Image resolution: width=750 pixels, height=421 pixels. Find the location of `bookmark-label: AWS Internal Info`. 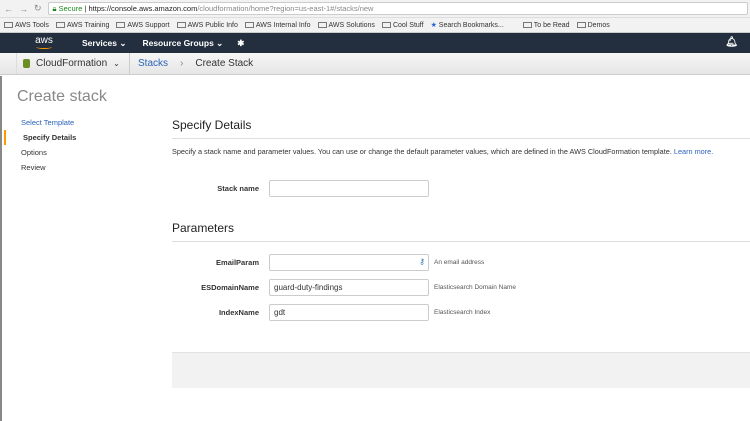

bookmark-label: AWS Internal Info is located at coordinates (283, 25).